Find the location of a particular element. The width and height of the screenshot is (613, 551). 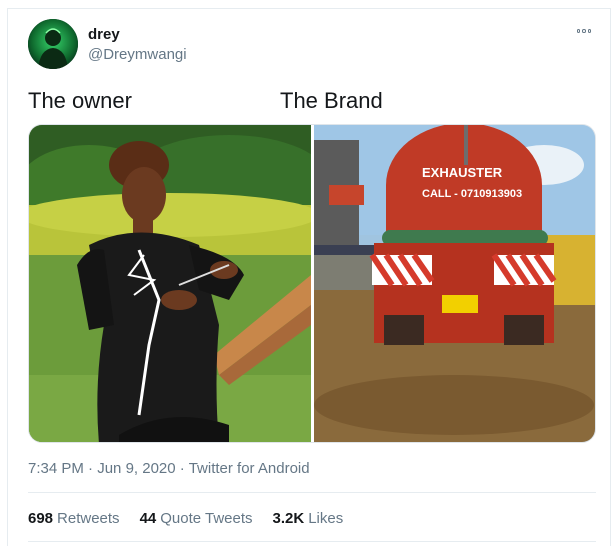

divider-top is located at coordinates (312, 492).